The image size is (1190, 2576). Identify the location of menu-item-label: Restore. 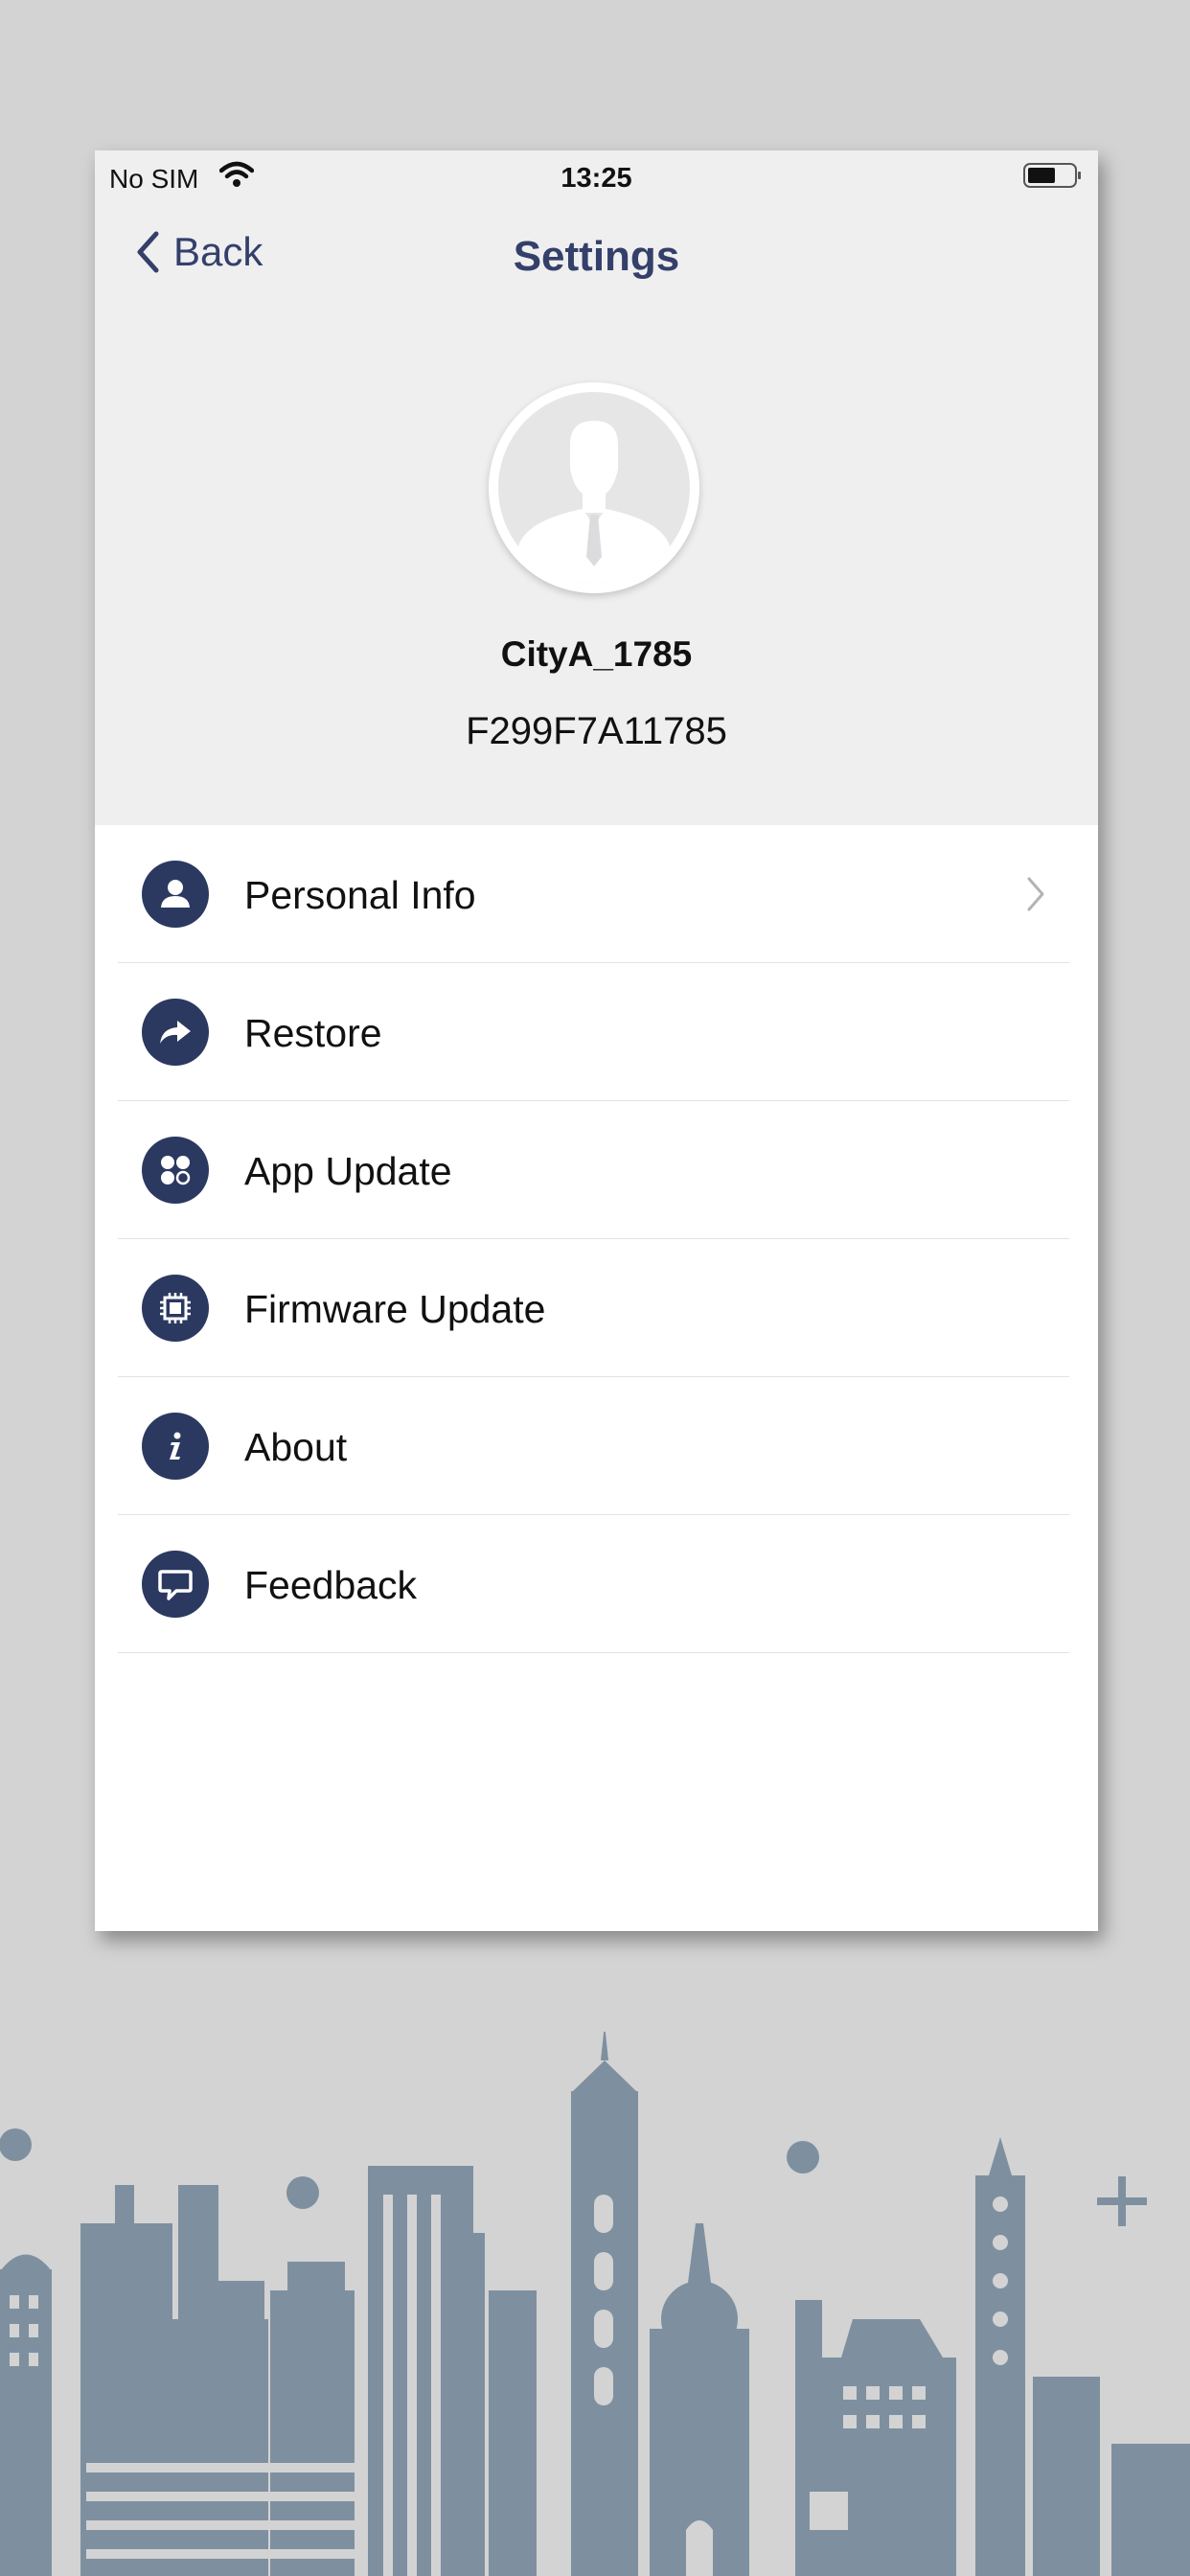
(313, 1033).